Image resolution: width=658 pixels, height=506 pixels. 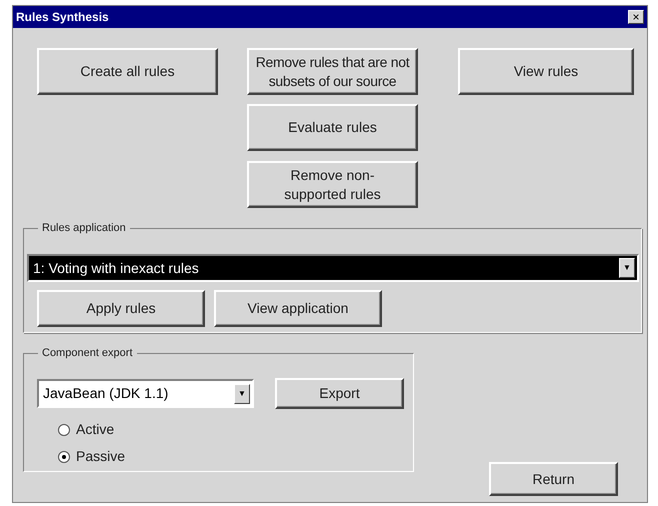 What do you see at coordinates (546, 71) in the screenshot?
I see `push-button: View rules` at bounding box center [546, 71].